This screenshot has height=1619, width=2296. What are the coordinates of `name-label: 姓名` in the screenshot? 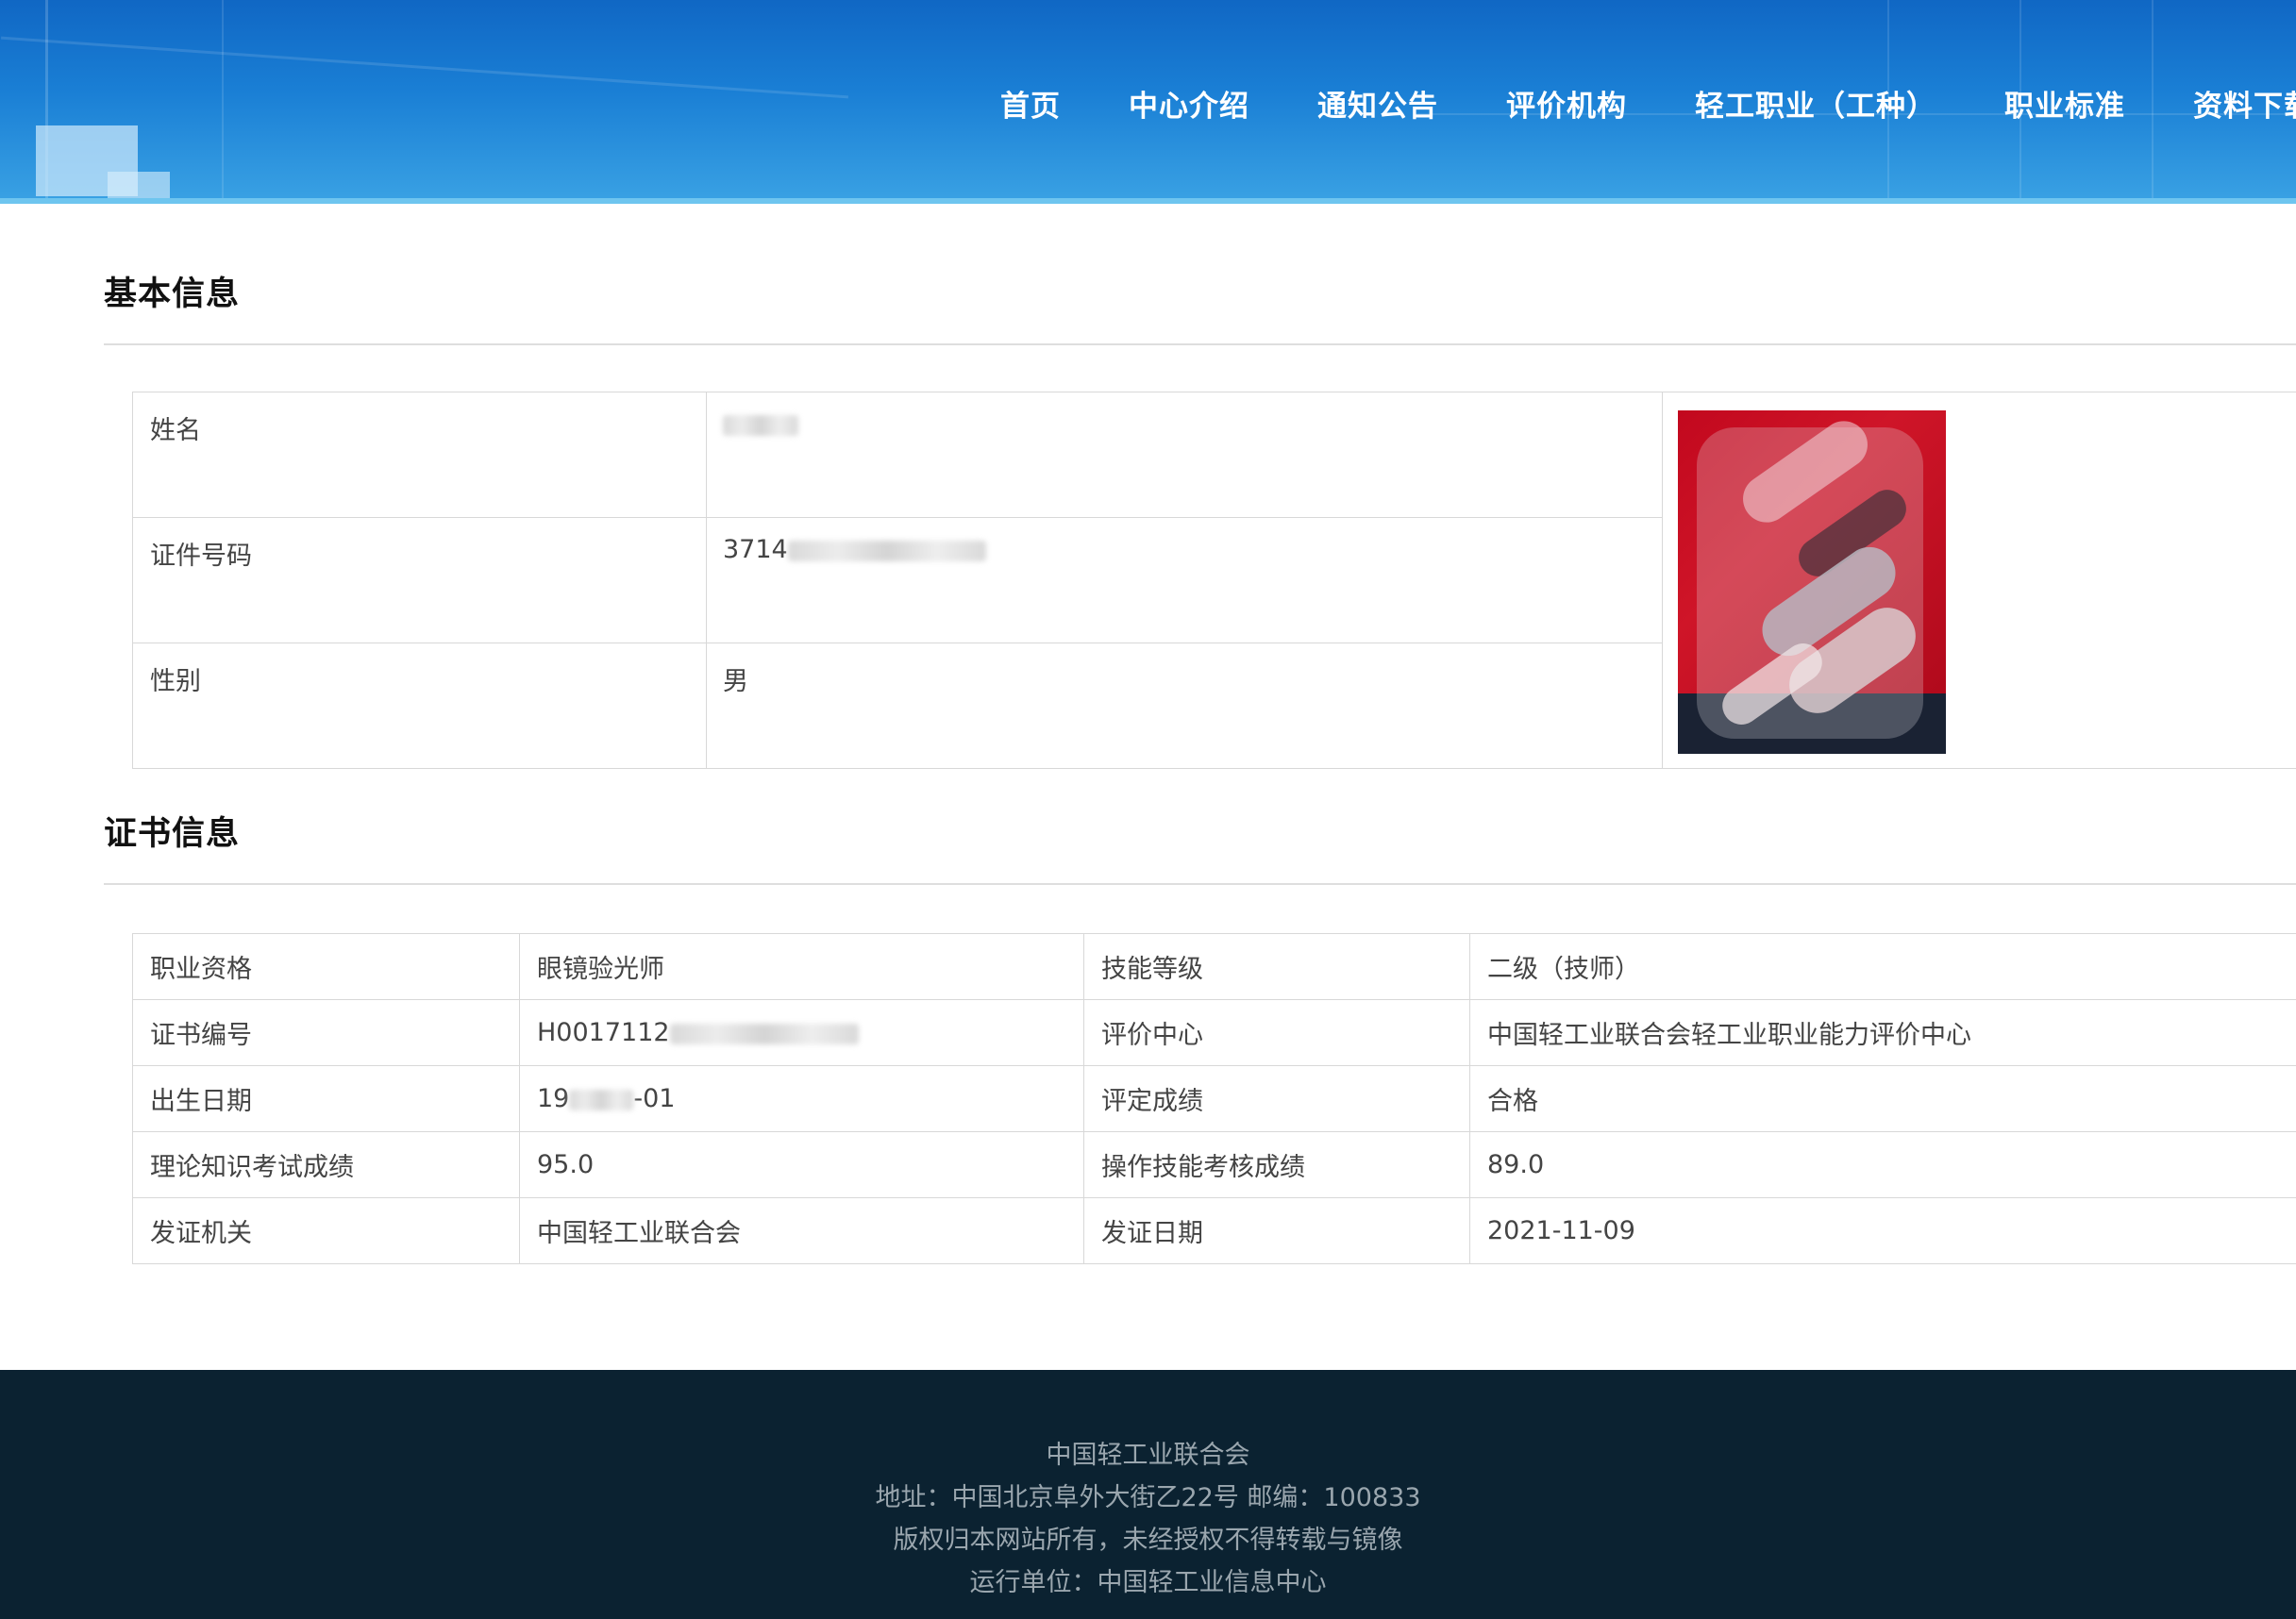 It's located at (420, 454).